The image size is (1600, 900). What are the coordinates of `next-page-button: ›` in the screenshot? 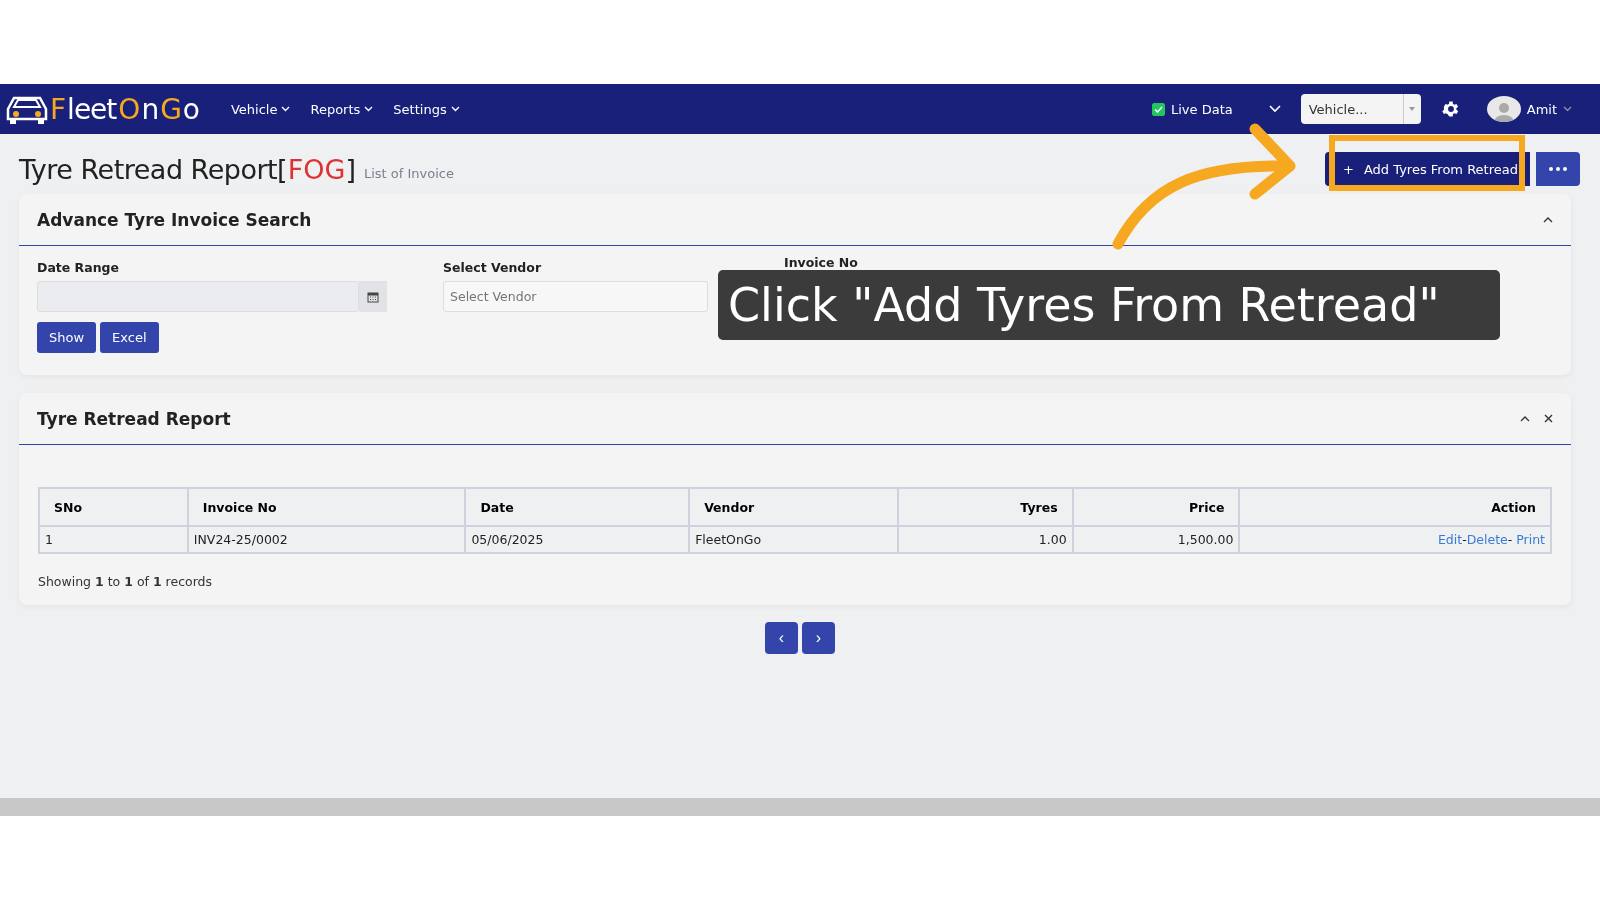 It's located at (818, 638).